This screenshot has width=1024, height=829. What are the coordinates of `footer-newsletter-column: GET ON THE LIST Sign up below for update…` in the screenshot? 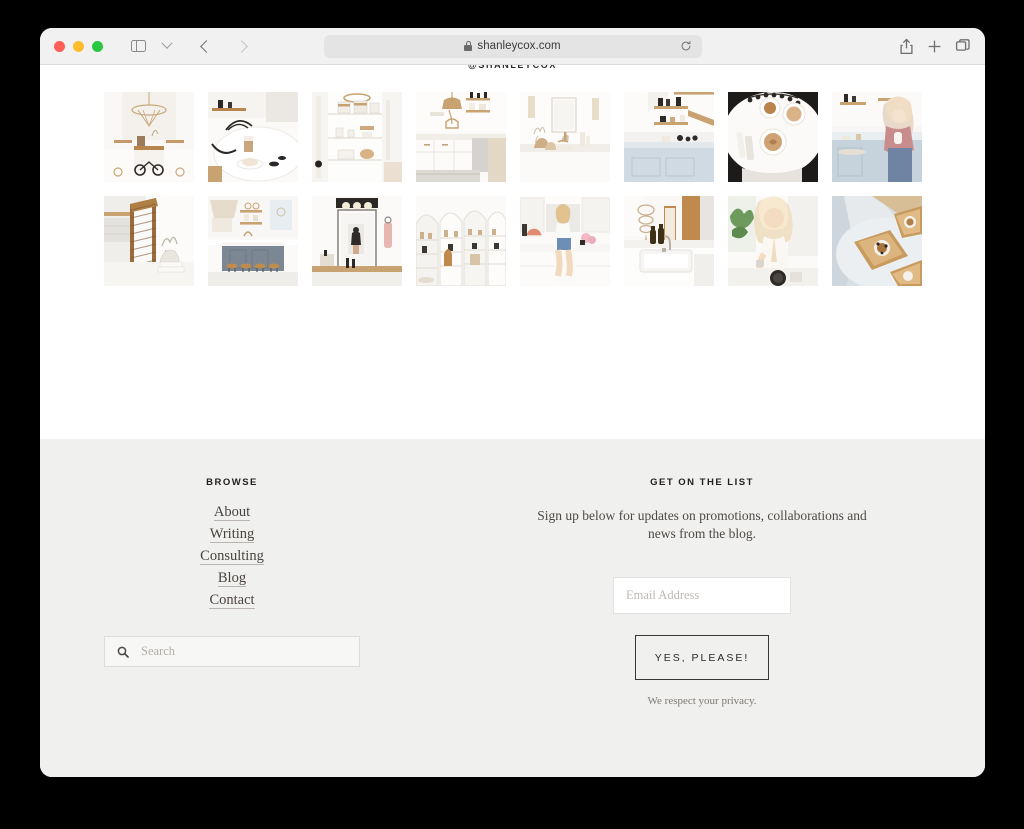 It's located at (702, 592).